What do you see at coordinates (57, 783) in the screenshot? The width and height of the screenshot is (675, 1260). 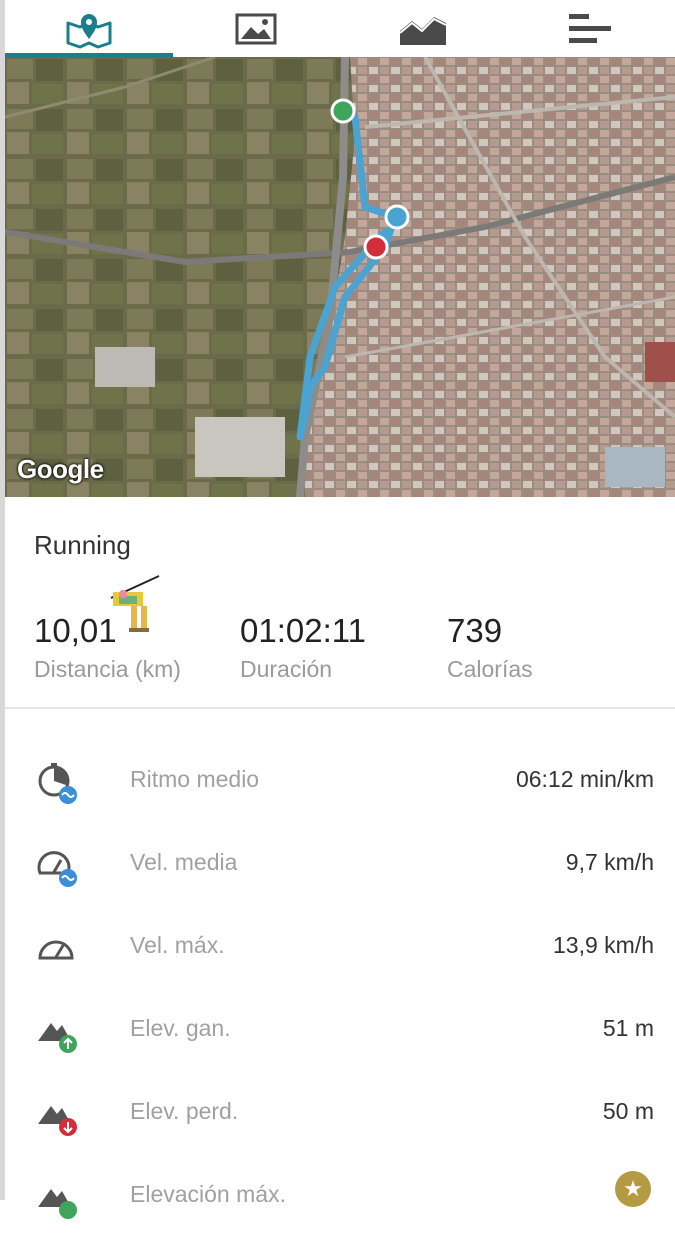 I see `avg-pace-icon` at bounding box center [57, 783].